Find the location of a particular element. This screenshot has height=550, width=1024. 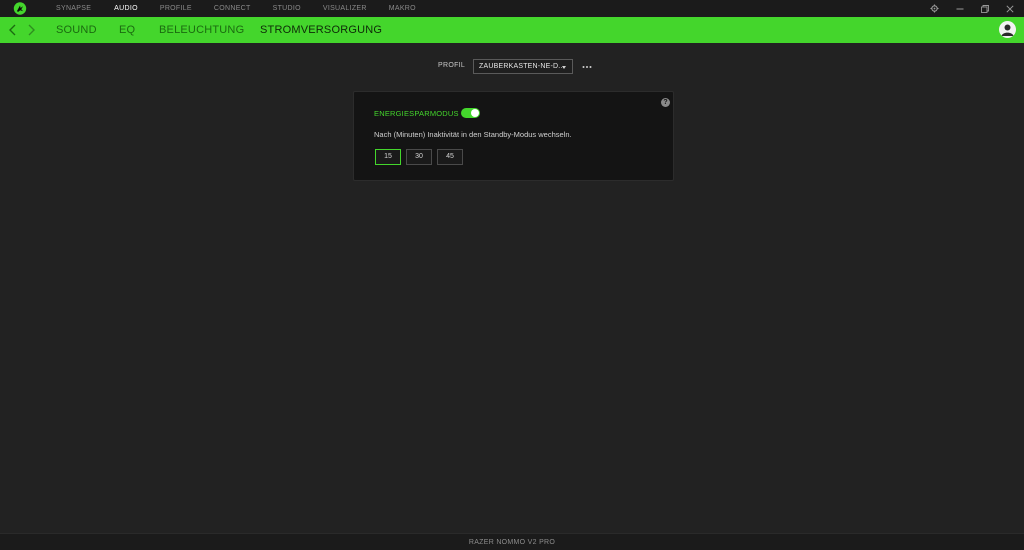

gear-icon is located at coordinates (934, 8).